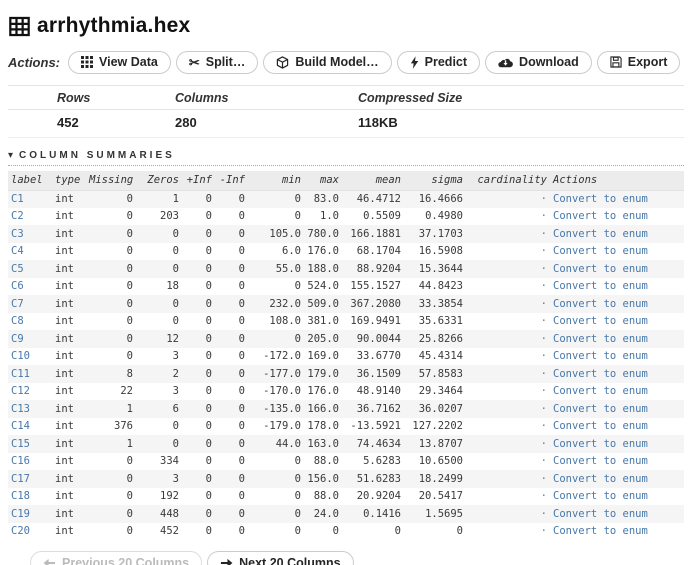  Describe the element at coordinates (159, 181) in the screenshot. I see `column-header-zeros: Zeros` at that location.